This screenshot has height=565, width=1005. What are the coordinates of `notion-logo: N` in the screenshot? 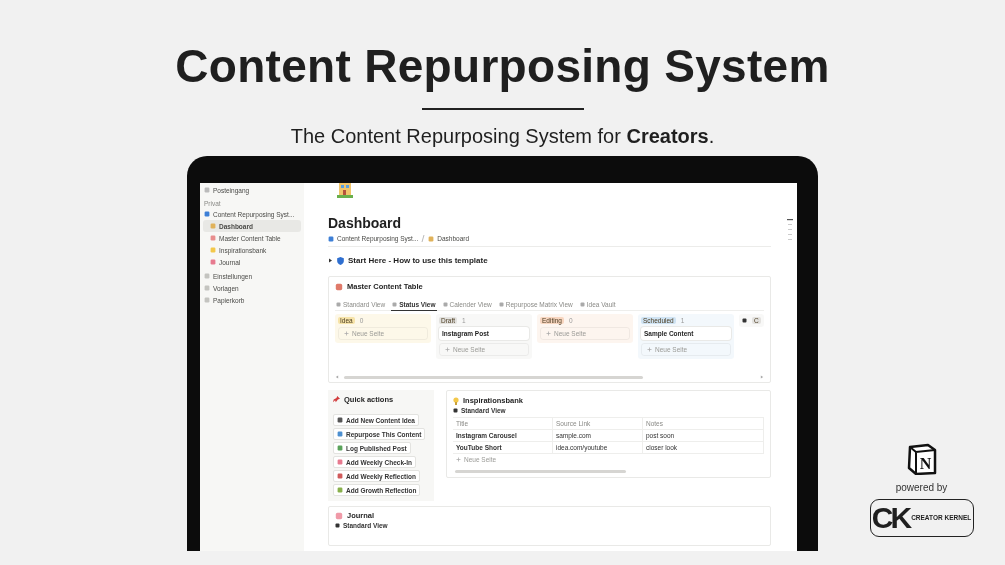 It's located at (921, 459).